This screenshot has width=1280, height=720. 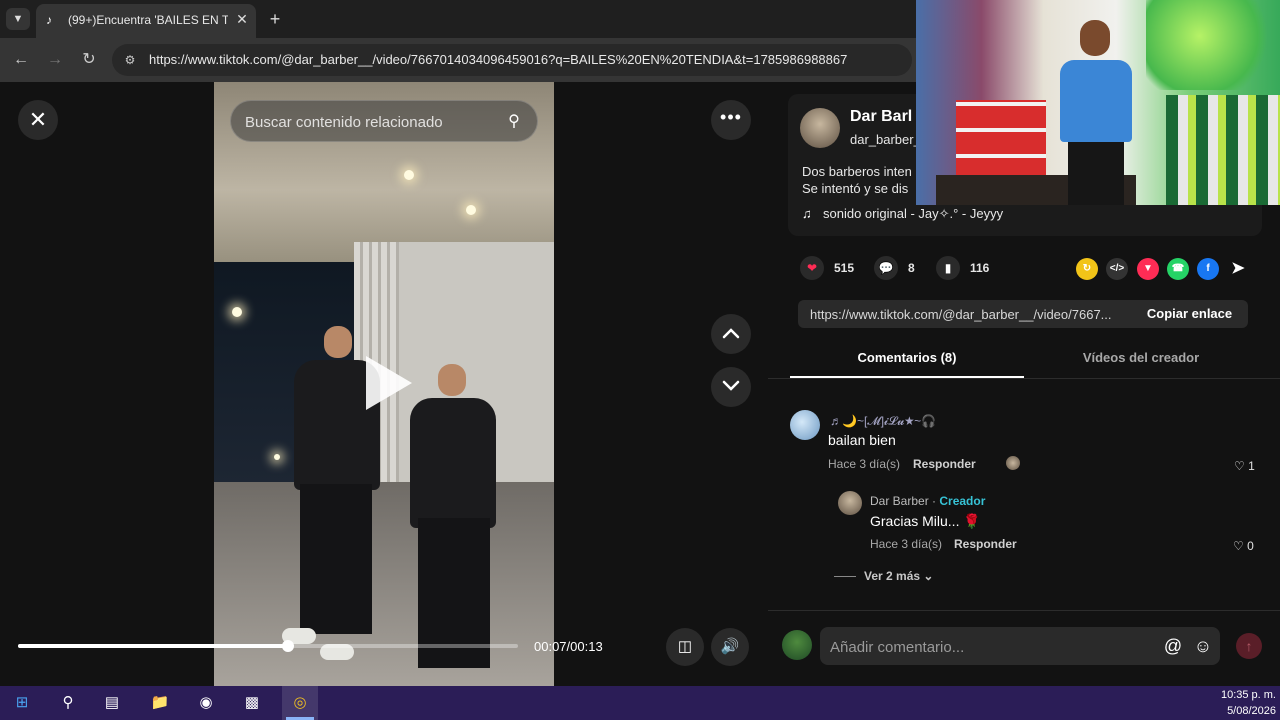 I want to click on reload-icon: ↻, so click(x=89, y=60).